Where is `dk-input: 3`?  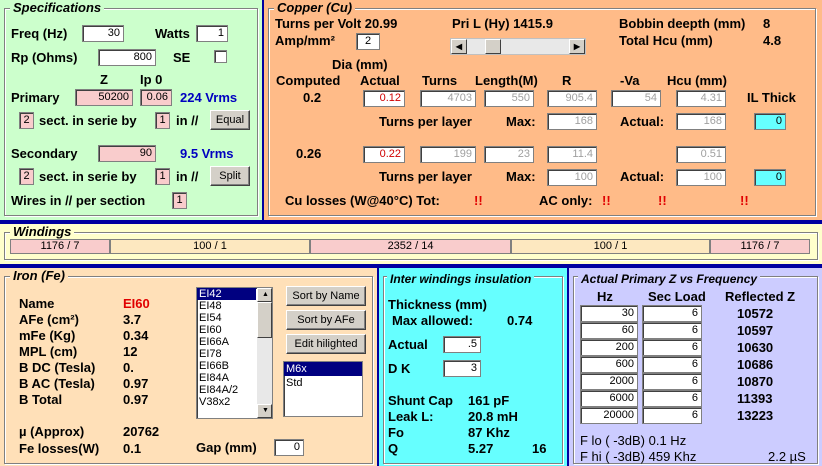
dk-input: 3 is located at coordinates (462, 368).